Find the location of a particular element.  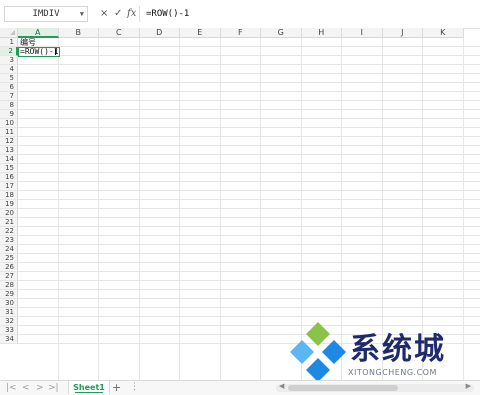

row-header-31: 31 is located at coordinates (9, 312).